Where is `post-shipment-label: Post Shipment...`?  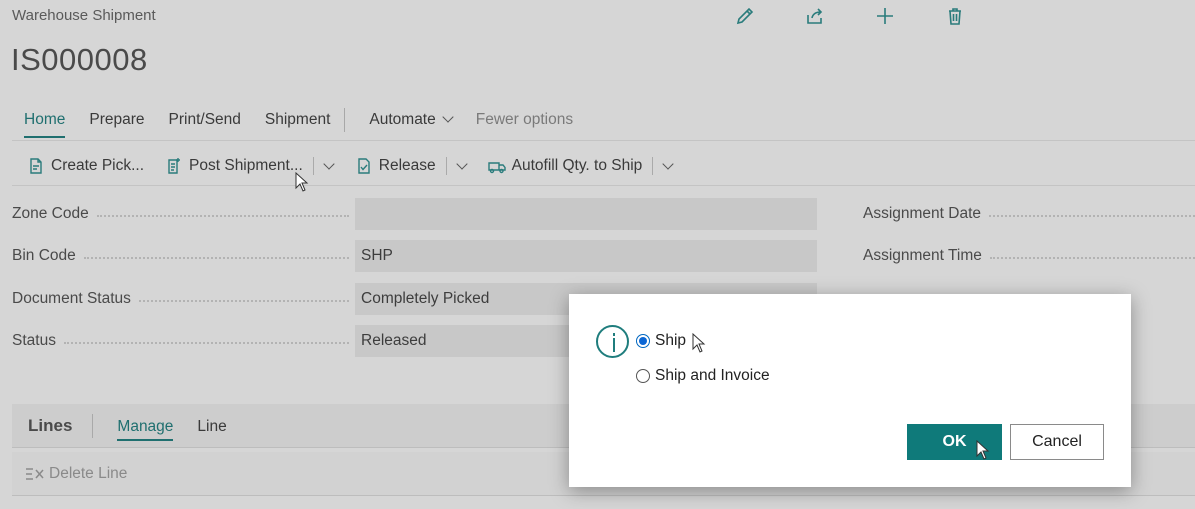
post-shipment-label: Post Shipment... is located at coordinates (246, 165).